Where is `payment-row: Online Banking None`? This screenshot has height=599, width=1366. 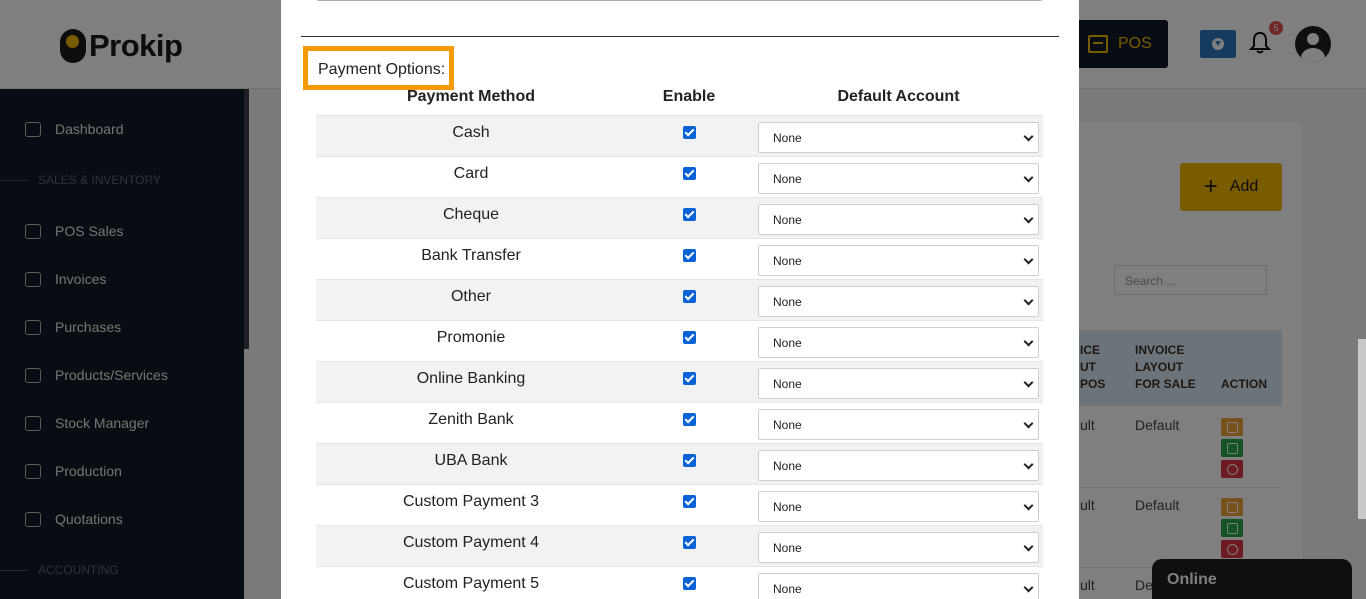 payment-row: Online Banking None is located at coordinates (679, 381).